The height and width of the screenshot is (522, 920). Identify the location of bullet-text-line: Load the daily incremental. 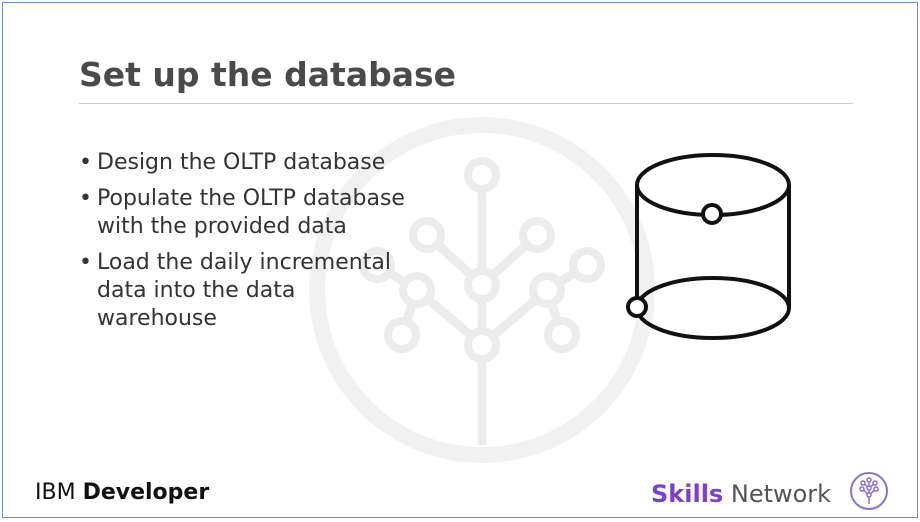
(244, 262).